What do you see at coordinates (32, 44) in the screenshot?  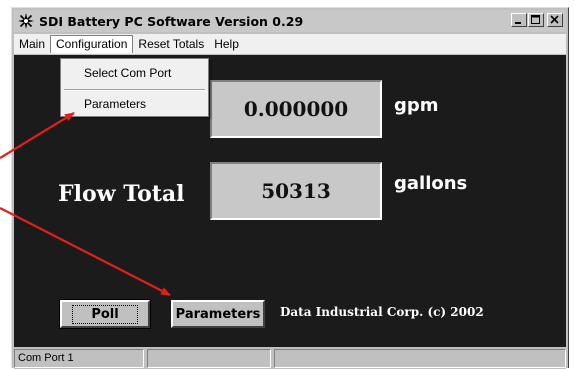 I see `menu-main: Main` at bounding box center [32, 44].